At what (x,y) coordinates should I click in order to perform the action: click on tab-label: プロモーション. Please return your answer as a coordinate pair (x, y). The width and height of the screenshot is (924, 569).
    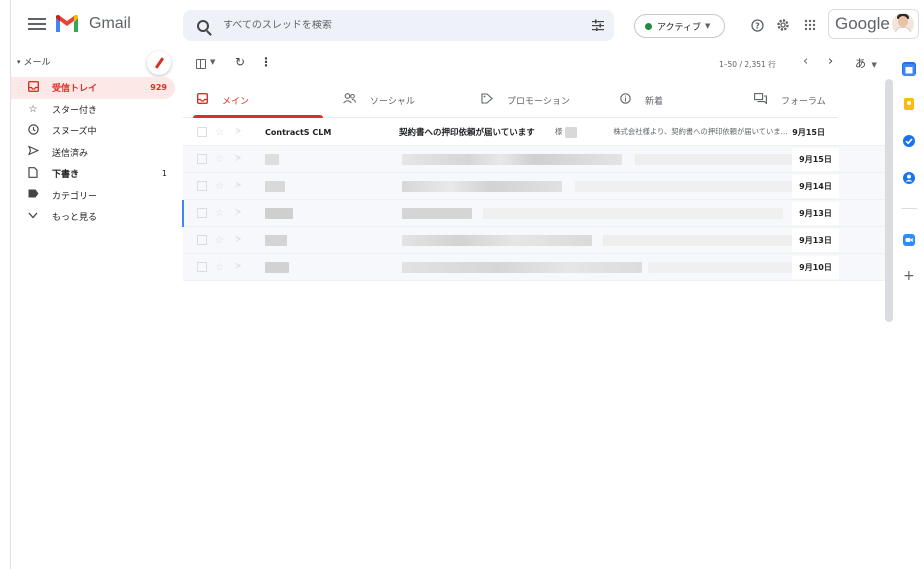
    Looking at the image, I should click on (538, 101).